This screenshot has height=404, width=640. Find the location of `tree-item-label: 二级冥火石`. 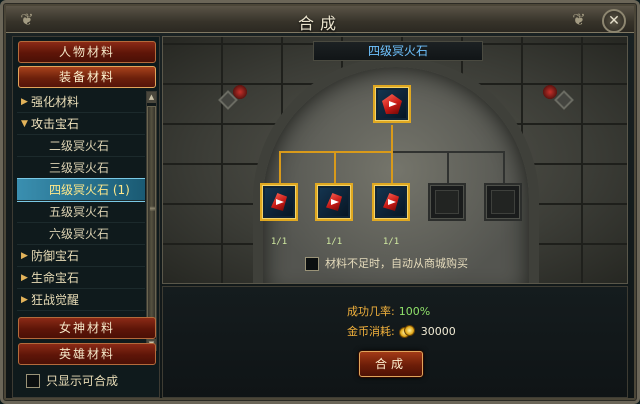

tree-item-label: 二级冥火石 is located at coordinates (79, 146).